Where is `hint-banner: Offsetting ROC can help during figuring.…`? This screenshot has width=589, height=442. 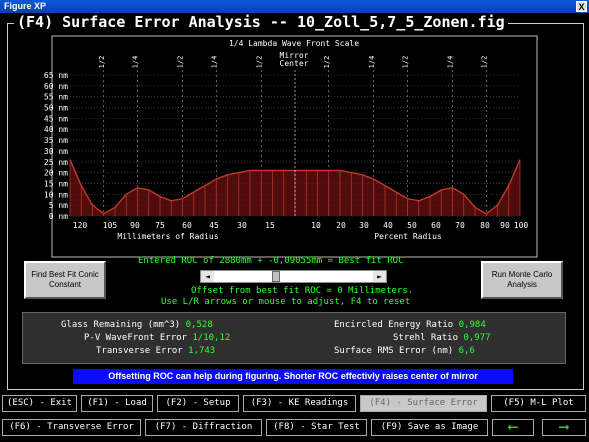
hint-banner: Offsetting ROC can help during figuring.… is located at coordinates (293, 376).